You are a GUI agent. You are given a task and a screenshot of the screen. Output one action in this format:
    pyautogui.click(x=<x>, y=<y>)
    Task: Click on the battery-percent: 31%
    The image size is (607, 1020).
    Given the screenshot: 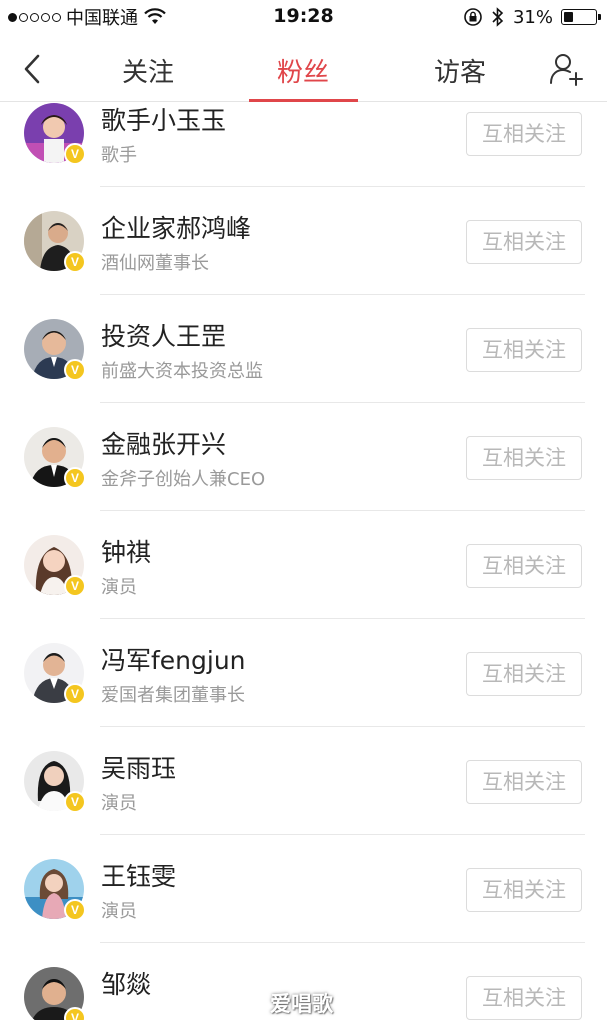 What is the action you would take?
    pyautogui.click(x=532, y=17)
    